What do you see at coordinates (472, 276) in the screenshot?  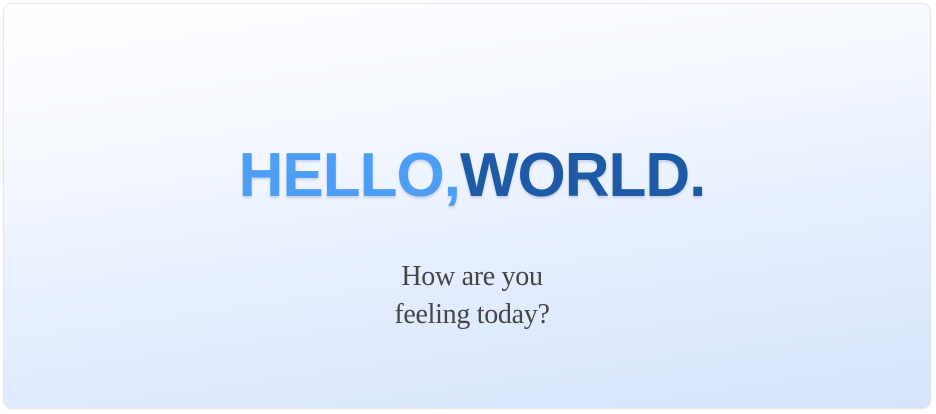 I see `question-line-1: How are you` at bounding box center [472, 276].